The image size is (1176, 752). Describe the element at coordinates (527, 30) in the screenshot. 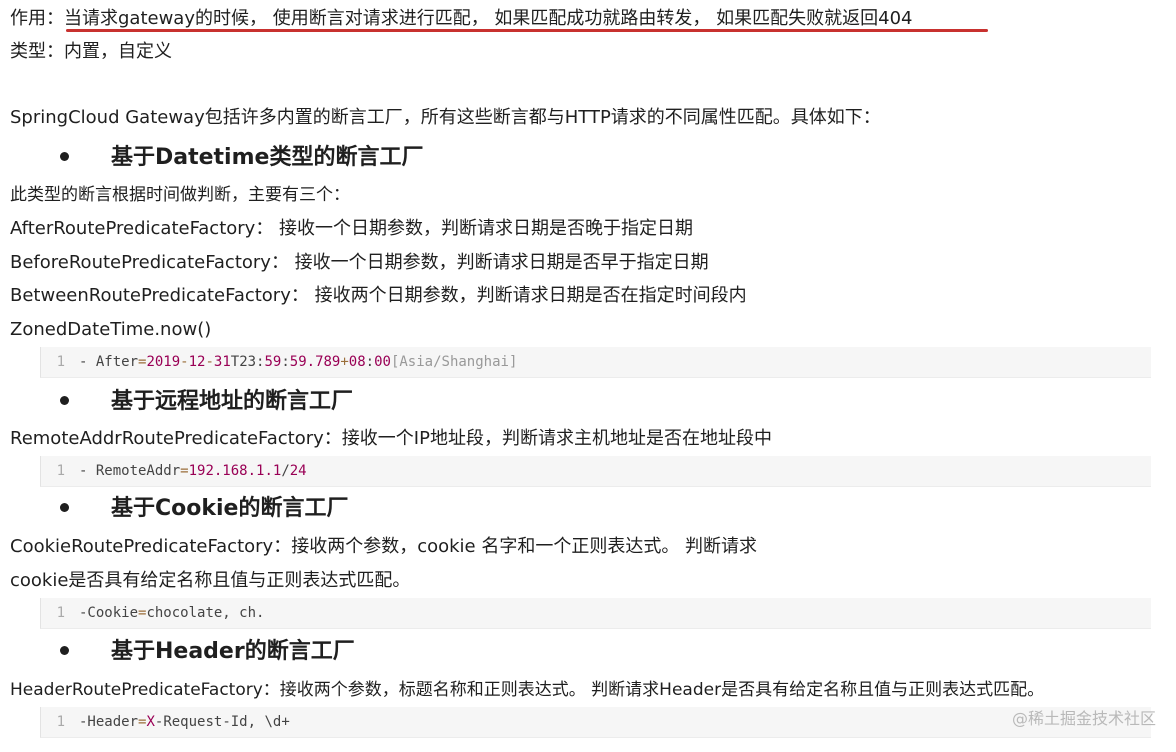

I see `red-underline` at that location.